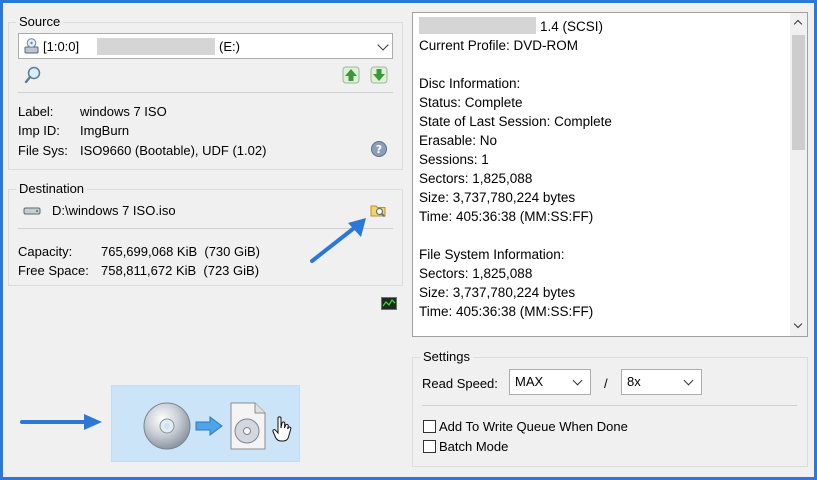 The width and height of the screenshot is (817, 480). What do you see at coordinates (458, 140) in the screenshot?
I see `info-line: Erasable: No` at bounding box center [458, 140].